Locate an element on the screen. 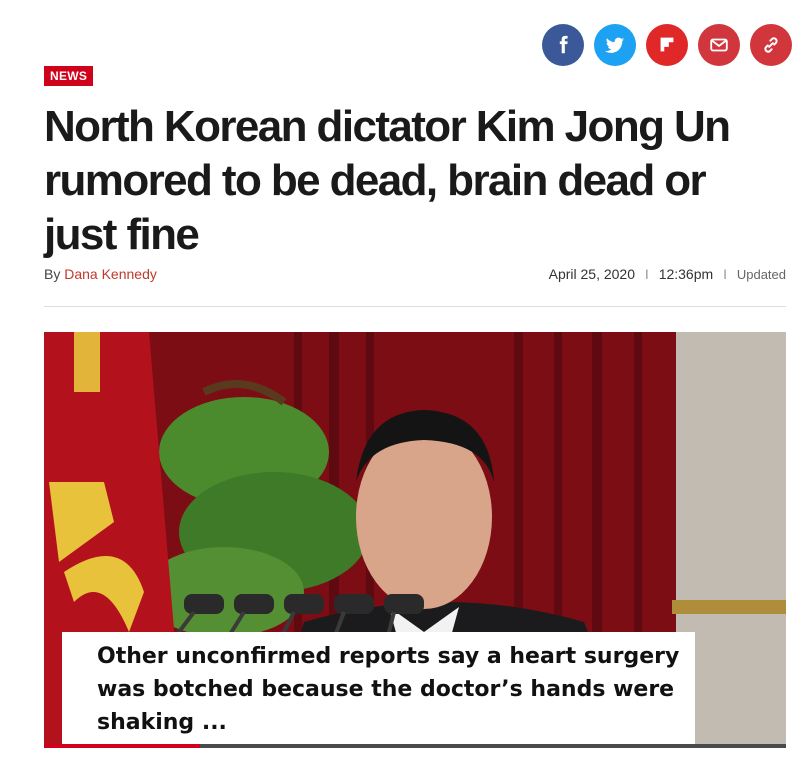  email-share-button is located at coordinates (719, 45).